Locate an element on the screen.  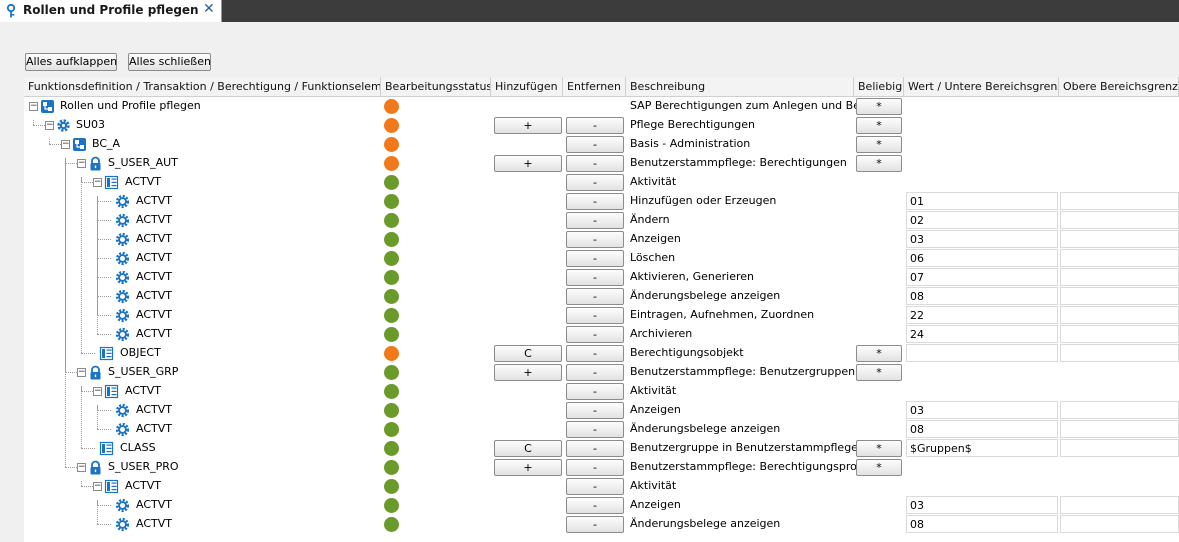
tree-node-label: S_USER_GRP is located at coordinates (143, 371).